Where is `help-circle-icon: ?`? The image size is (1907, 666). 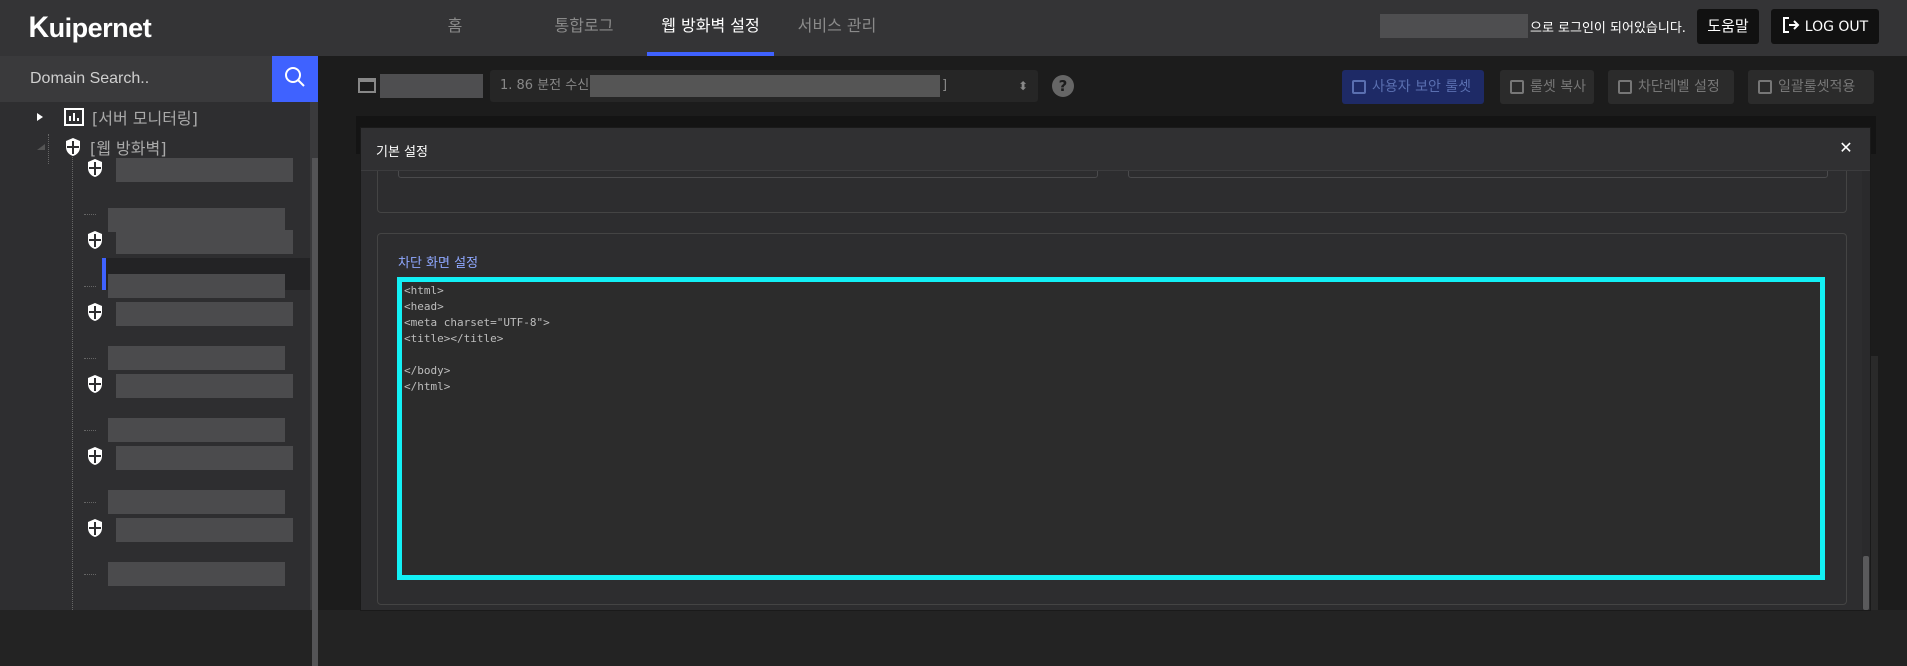
help-circle-icon: ? is located at coordinates (1063, 86).